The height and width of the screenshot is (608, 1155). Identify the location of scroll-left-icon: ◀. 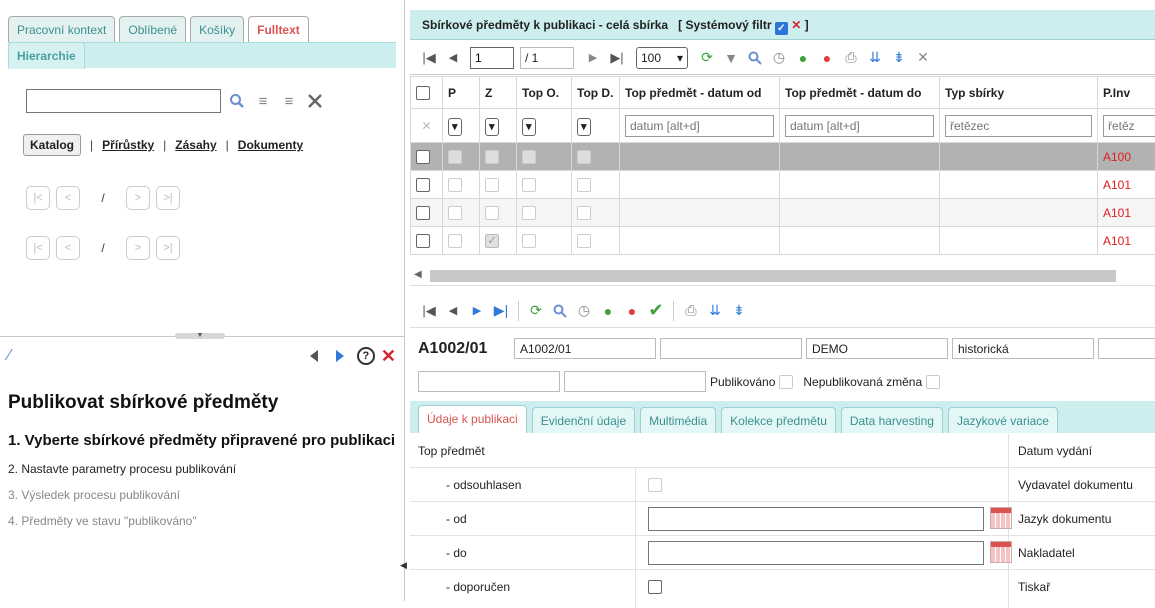
(418, 274).